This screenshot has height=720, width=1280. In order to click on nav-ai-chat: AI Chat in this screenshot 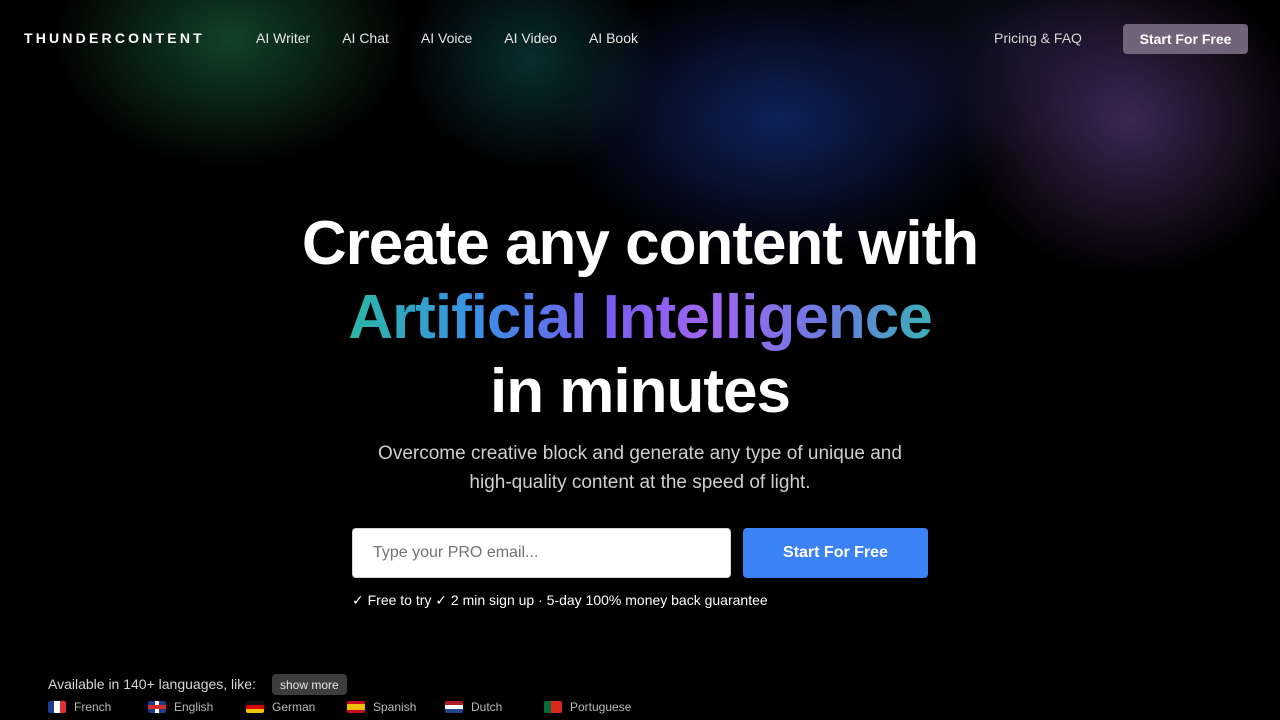, I will do `click(365, 38)`.